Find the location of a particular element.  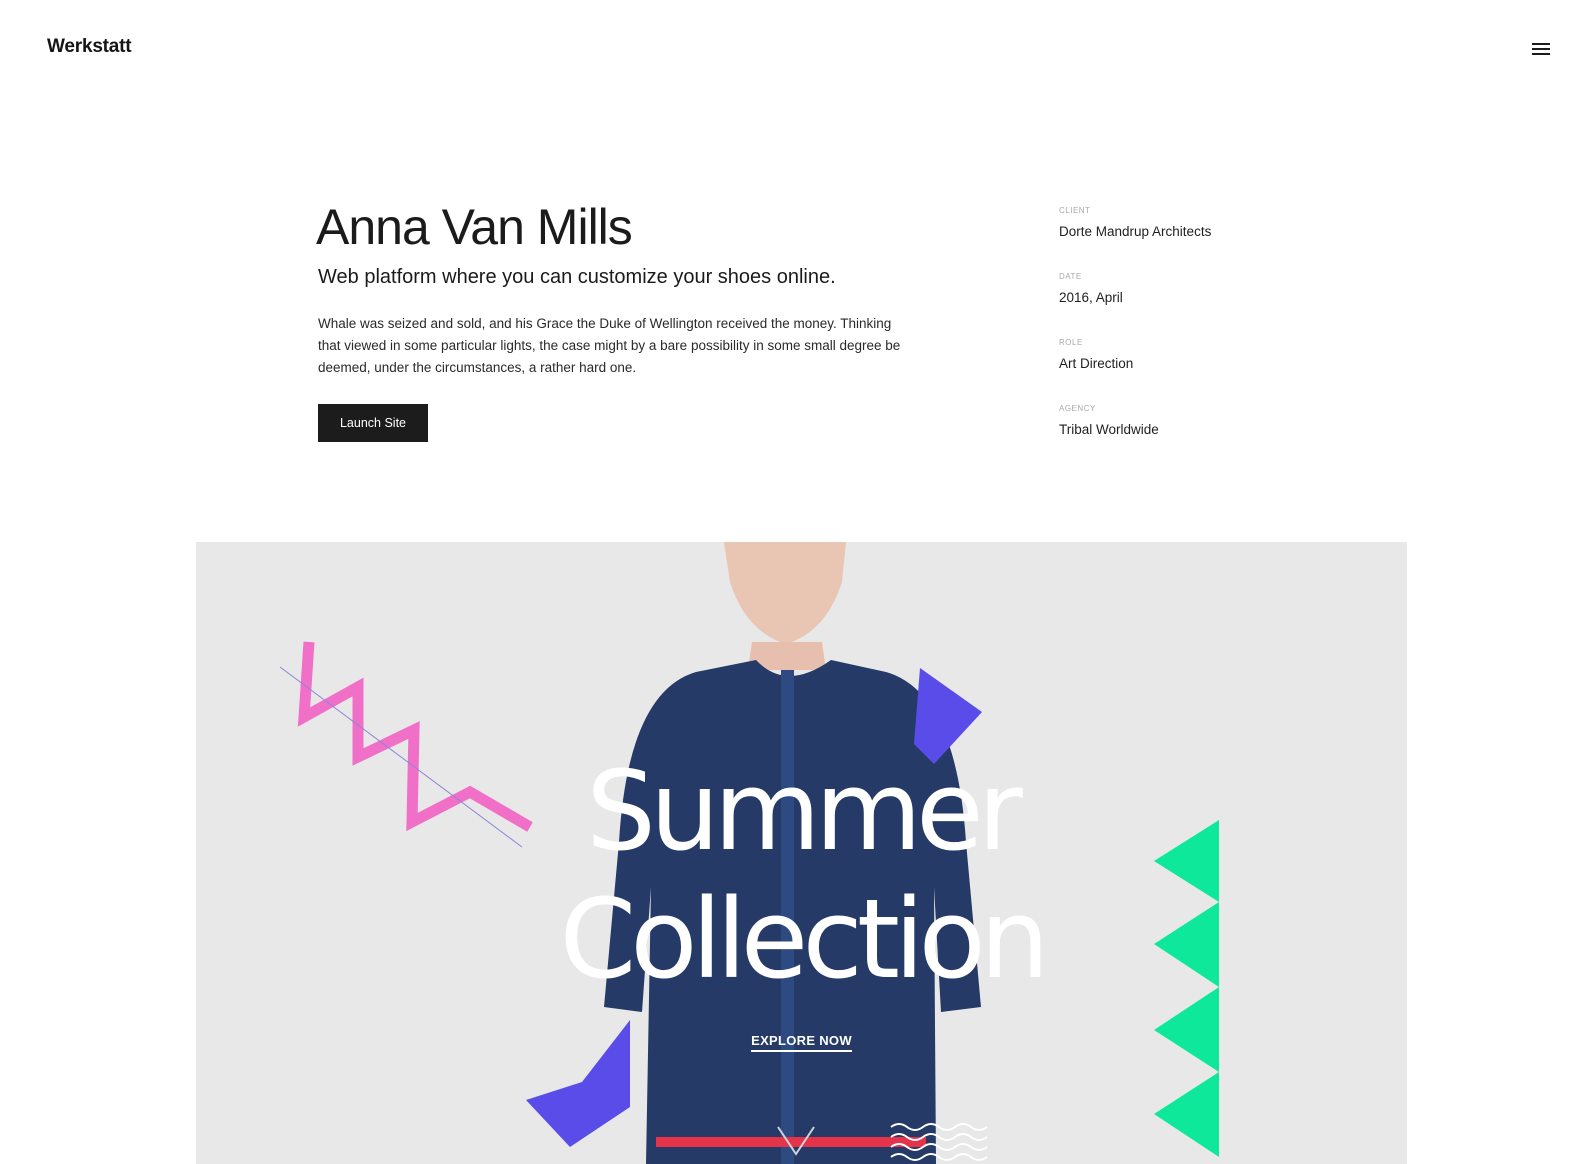

meta-label: AGENCY is located at coordinates (1077, 408).